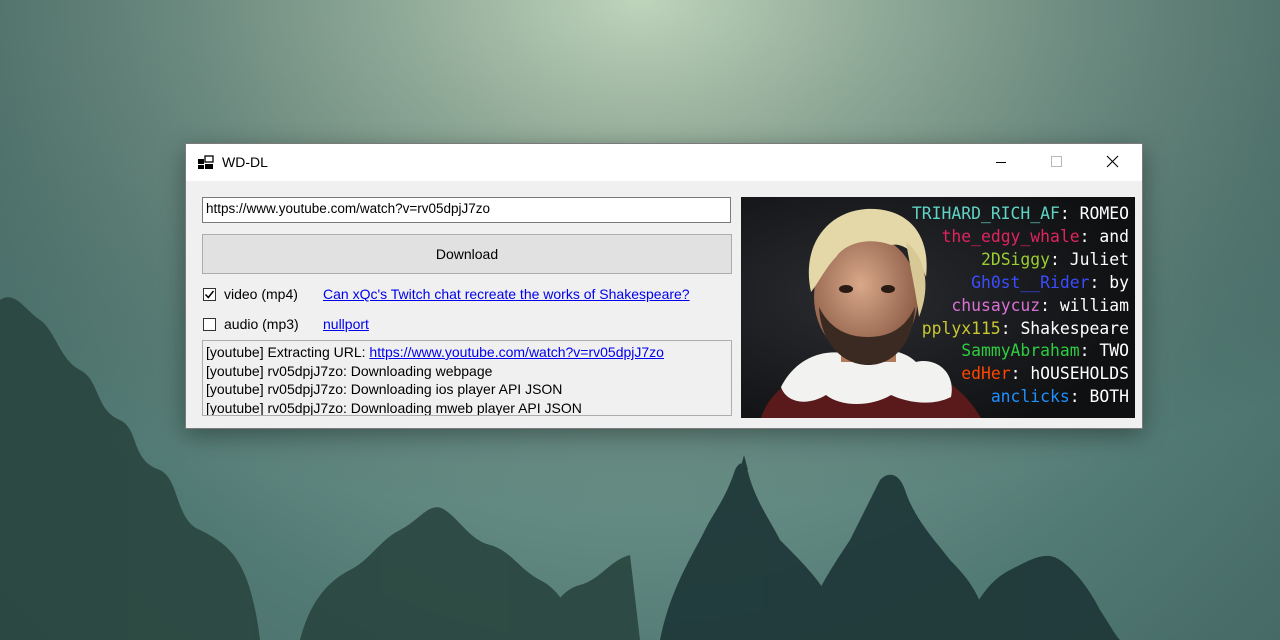 This screenshot has width=1280, height=640. I want to click on close-icon, so click(1113, 162).